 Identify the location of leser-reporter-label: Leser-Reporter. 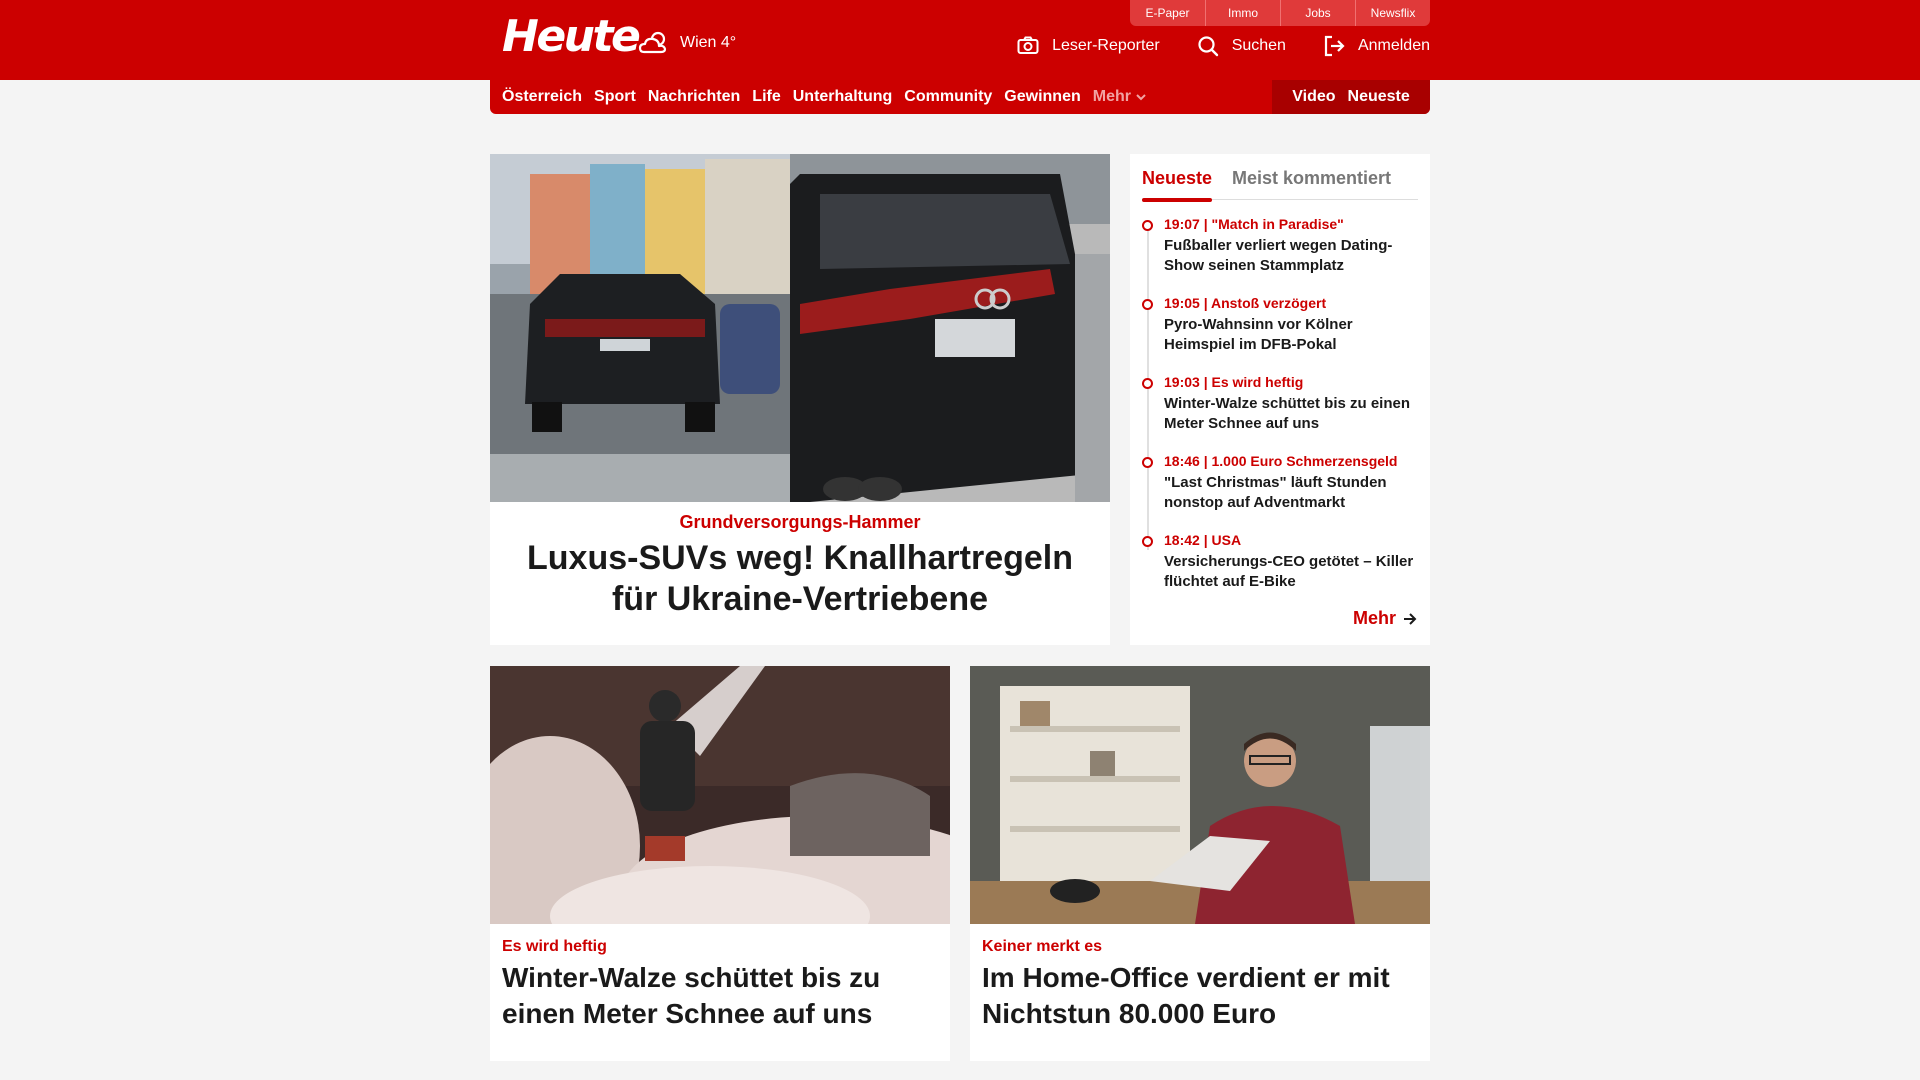
(1106, 45).